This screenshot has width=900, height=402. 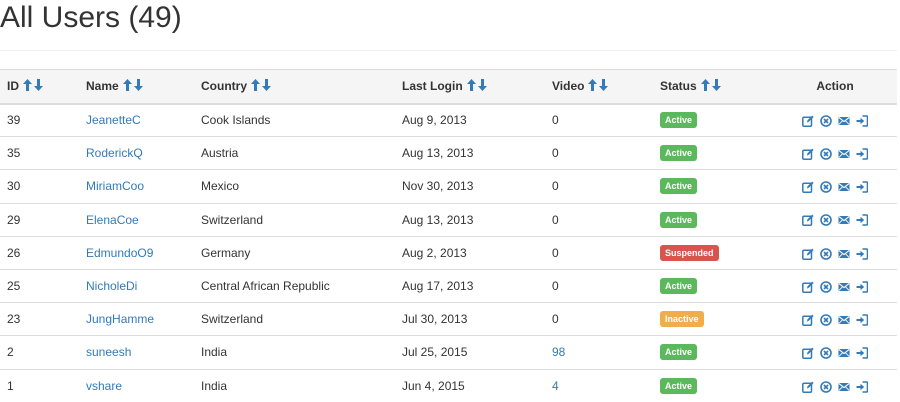 What do you see at coordinates (470, 319) in the screenshot?
I see `cell-last-login: Jul 30, 2013` at bounding box center [470, 319].